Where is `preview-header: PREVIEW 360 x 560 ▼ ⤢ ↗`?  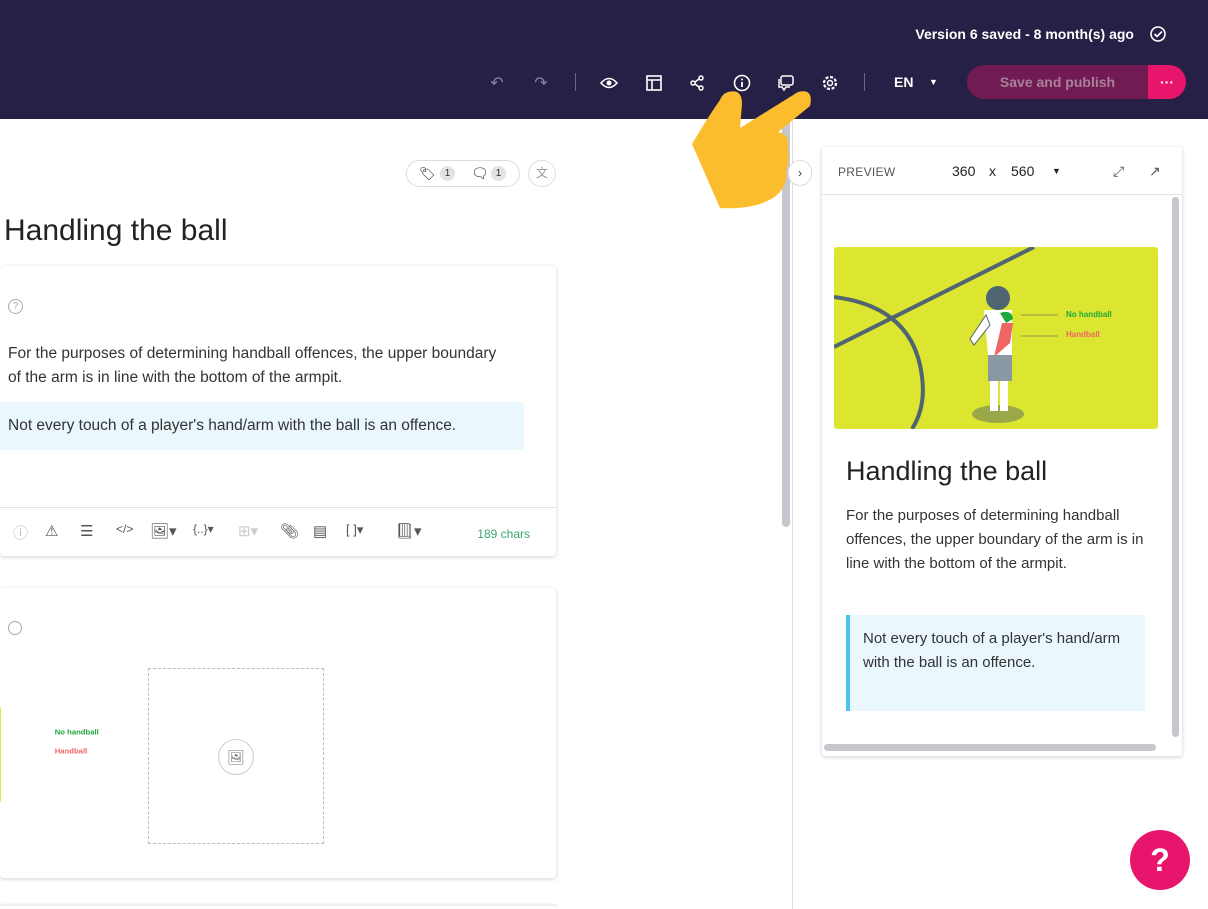
preview-header: PREVIEW 360 x 560 ▼ ⤢ ↗ is located at coordinates (1002, 171).